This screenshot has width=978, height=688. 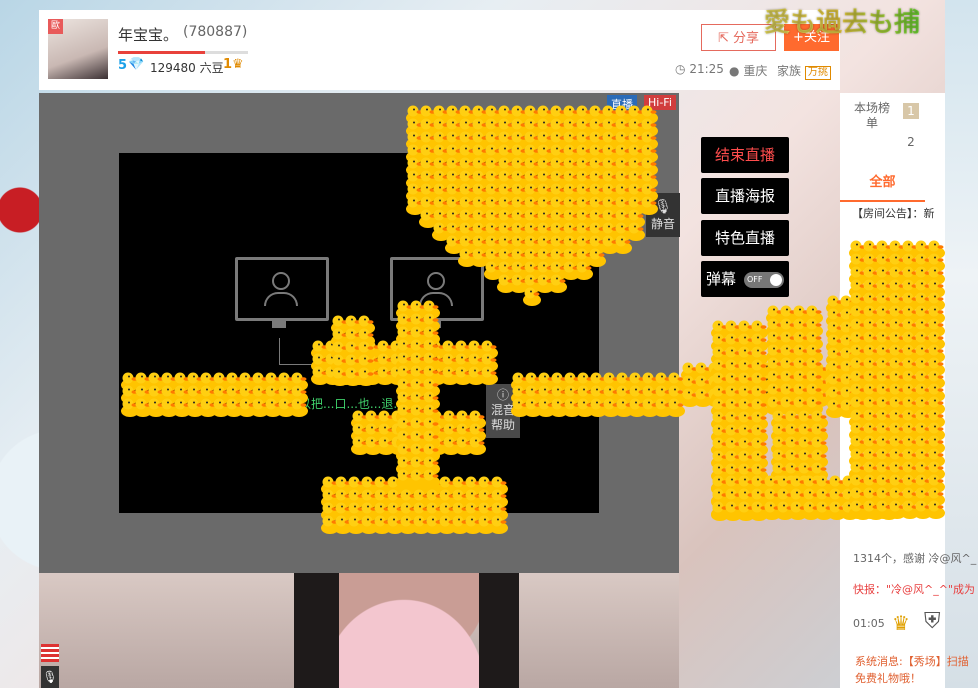 What do you see at coordinates (911, 142) in the screenshot?
I see `rank-2: 2` at bounding box center [911, 142].